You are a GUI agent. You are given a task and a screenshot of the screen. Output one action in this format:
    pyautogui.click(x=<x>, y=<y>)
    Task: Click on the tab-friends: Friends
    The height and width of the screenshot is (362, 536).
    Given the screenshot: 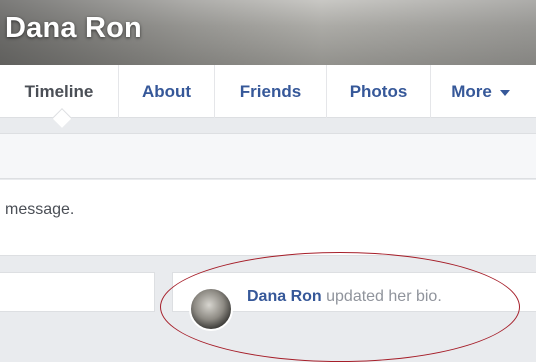 What is the action you would take?
    pyautogui.click(x=270, y=91)
    